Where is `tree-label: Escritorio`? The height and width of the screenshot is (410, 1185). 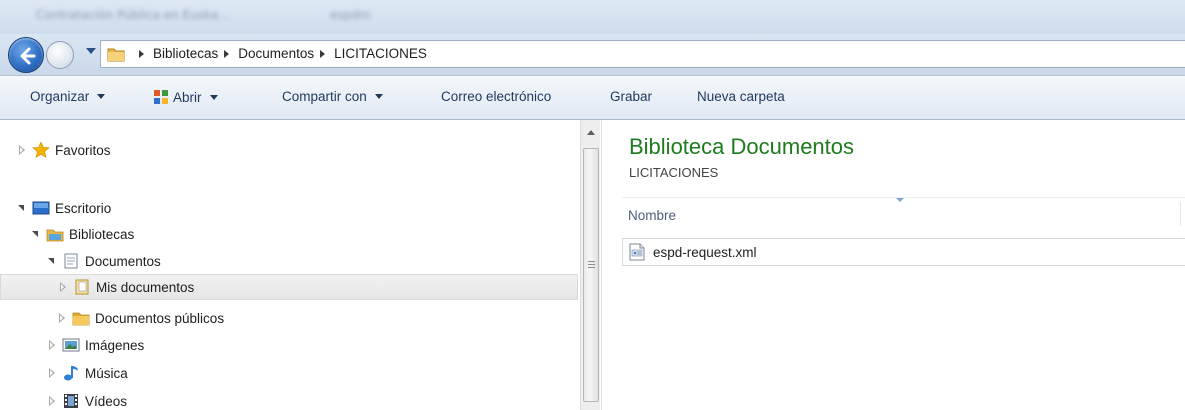 tree-label: Escritorio is located at coordinates (83, 208).